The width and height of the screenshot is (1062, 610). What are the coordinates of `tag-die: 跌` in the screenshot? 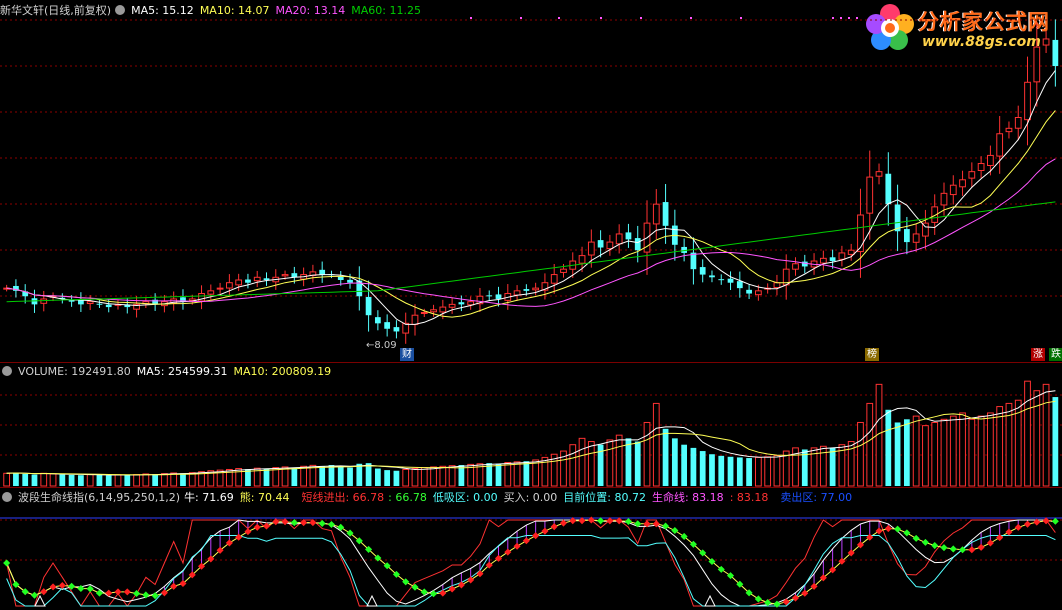 It's located at (1055, 354).